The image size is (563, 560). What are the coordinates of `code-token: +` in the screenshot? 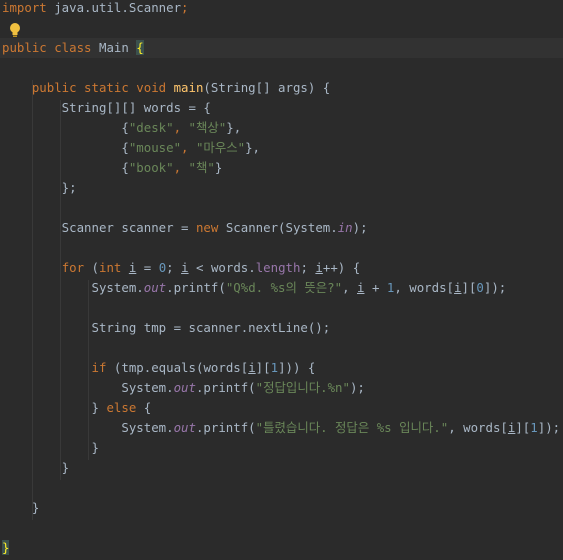 It's located at (375, 287).